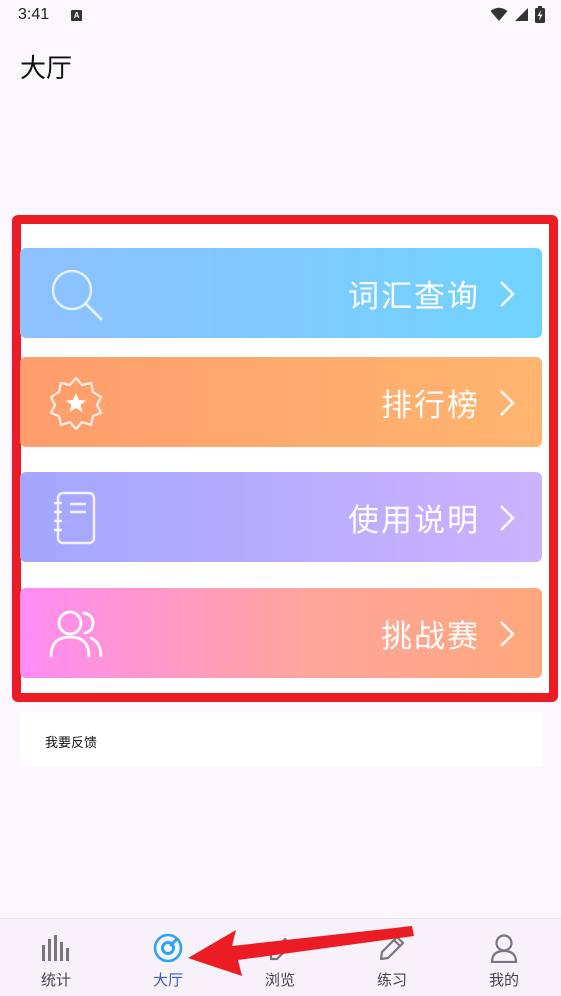 This screenshot has width=561, height=996. Describe the element at coordinates (504, 948) in the screenshot. I see `profile-icon` at that location.